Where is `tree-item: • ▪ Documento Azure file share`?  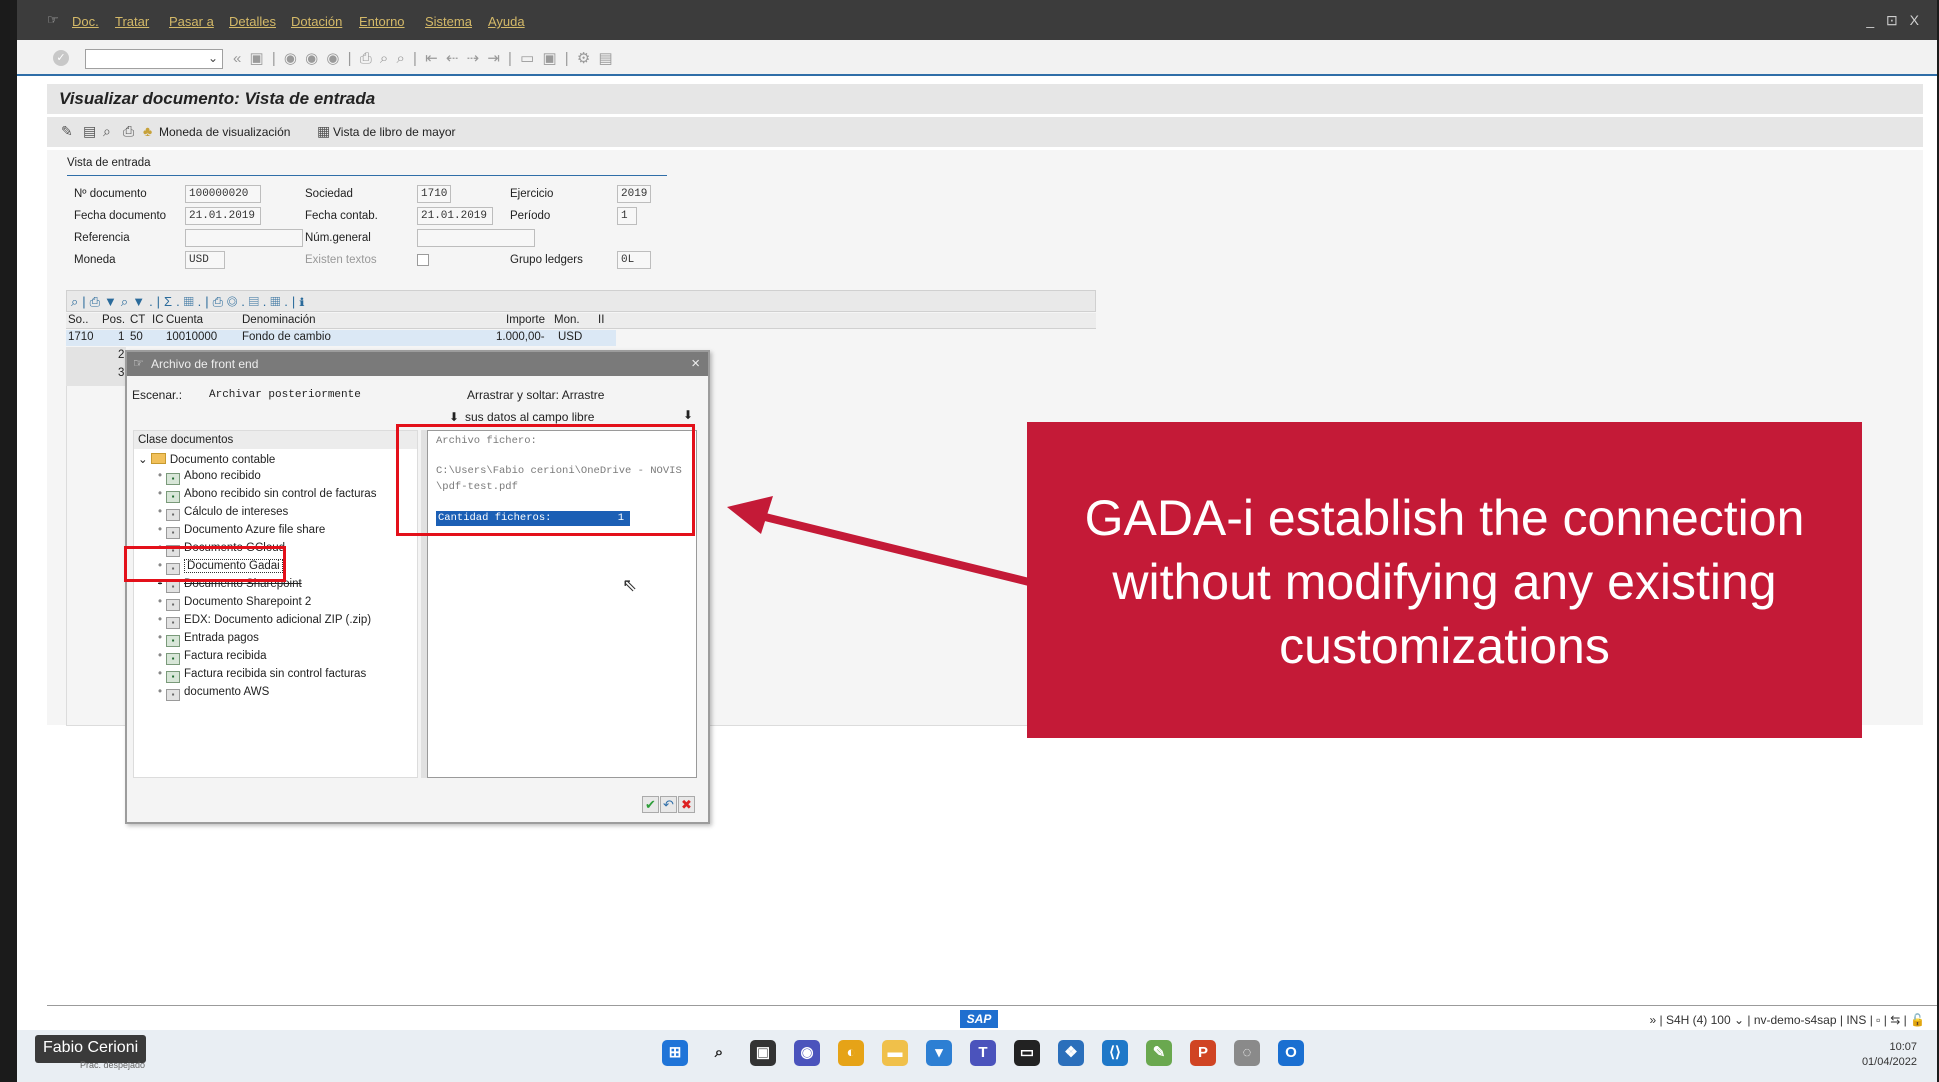
tree-item: • ▪ Documento Azure file share is located at coordinates (241, 531).